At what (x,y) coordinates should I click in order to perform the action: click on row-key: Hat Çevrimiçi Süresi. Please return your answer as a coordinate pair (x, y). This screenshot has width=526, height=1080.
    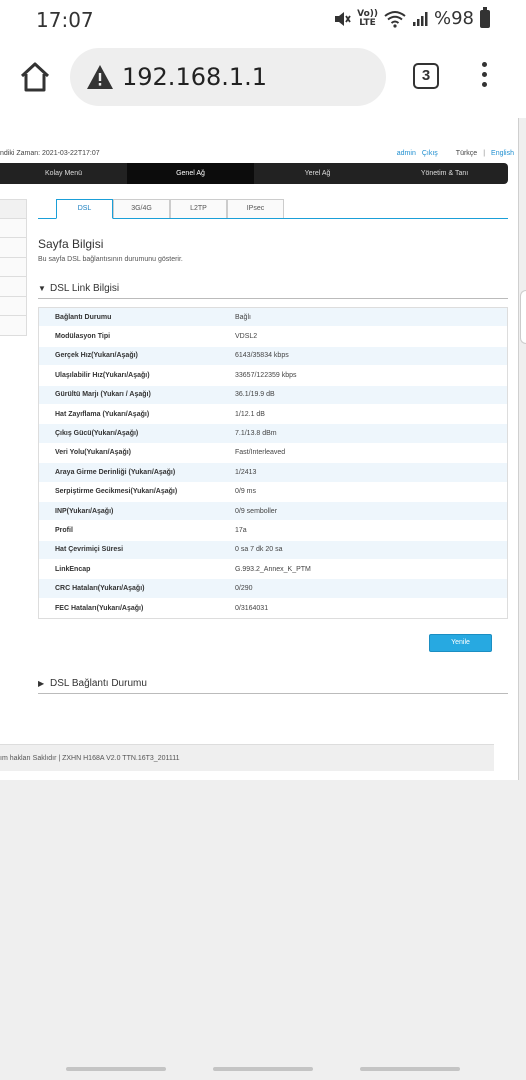
    Looking at the image, I should click on (89, 550).